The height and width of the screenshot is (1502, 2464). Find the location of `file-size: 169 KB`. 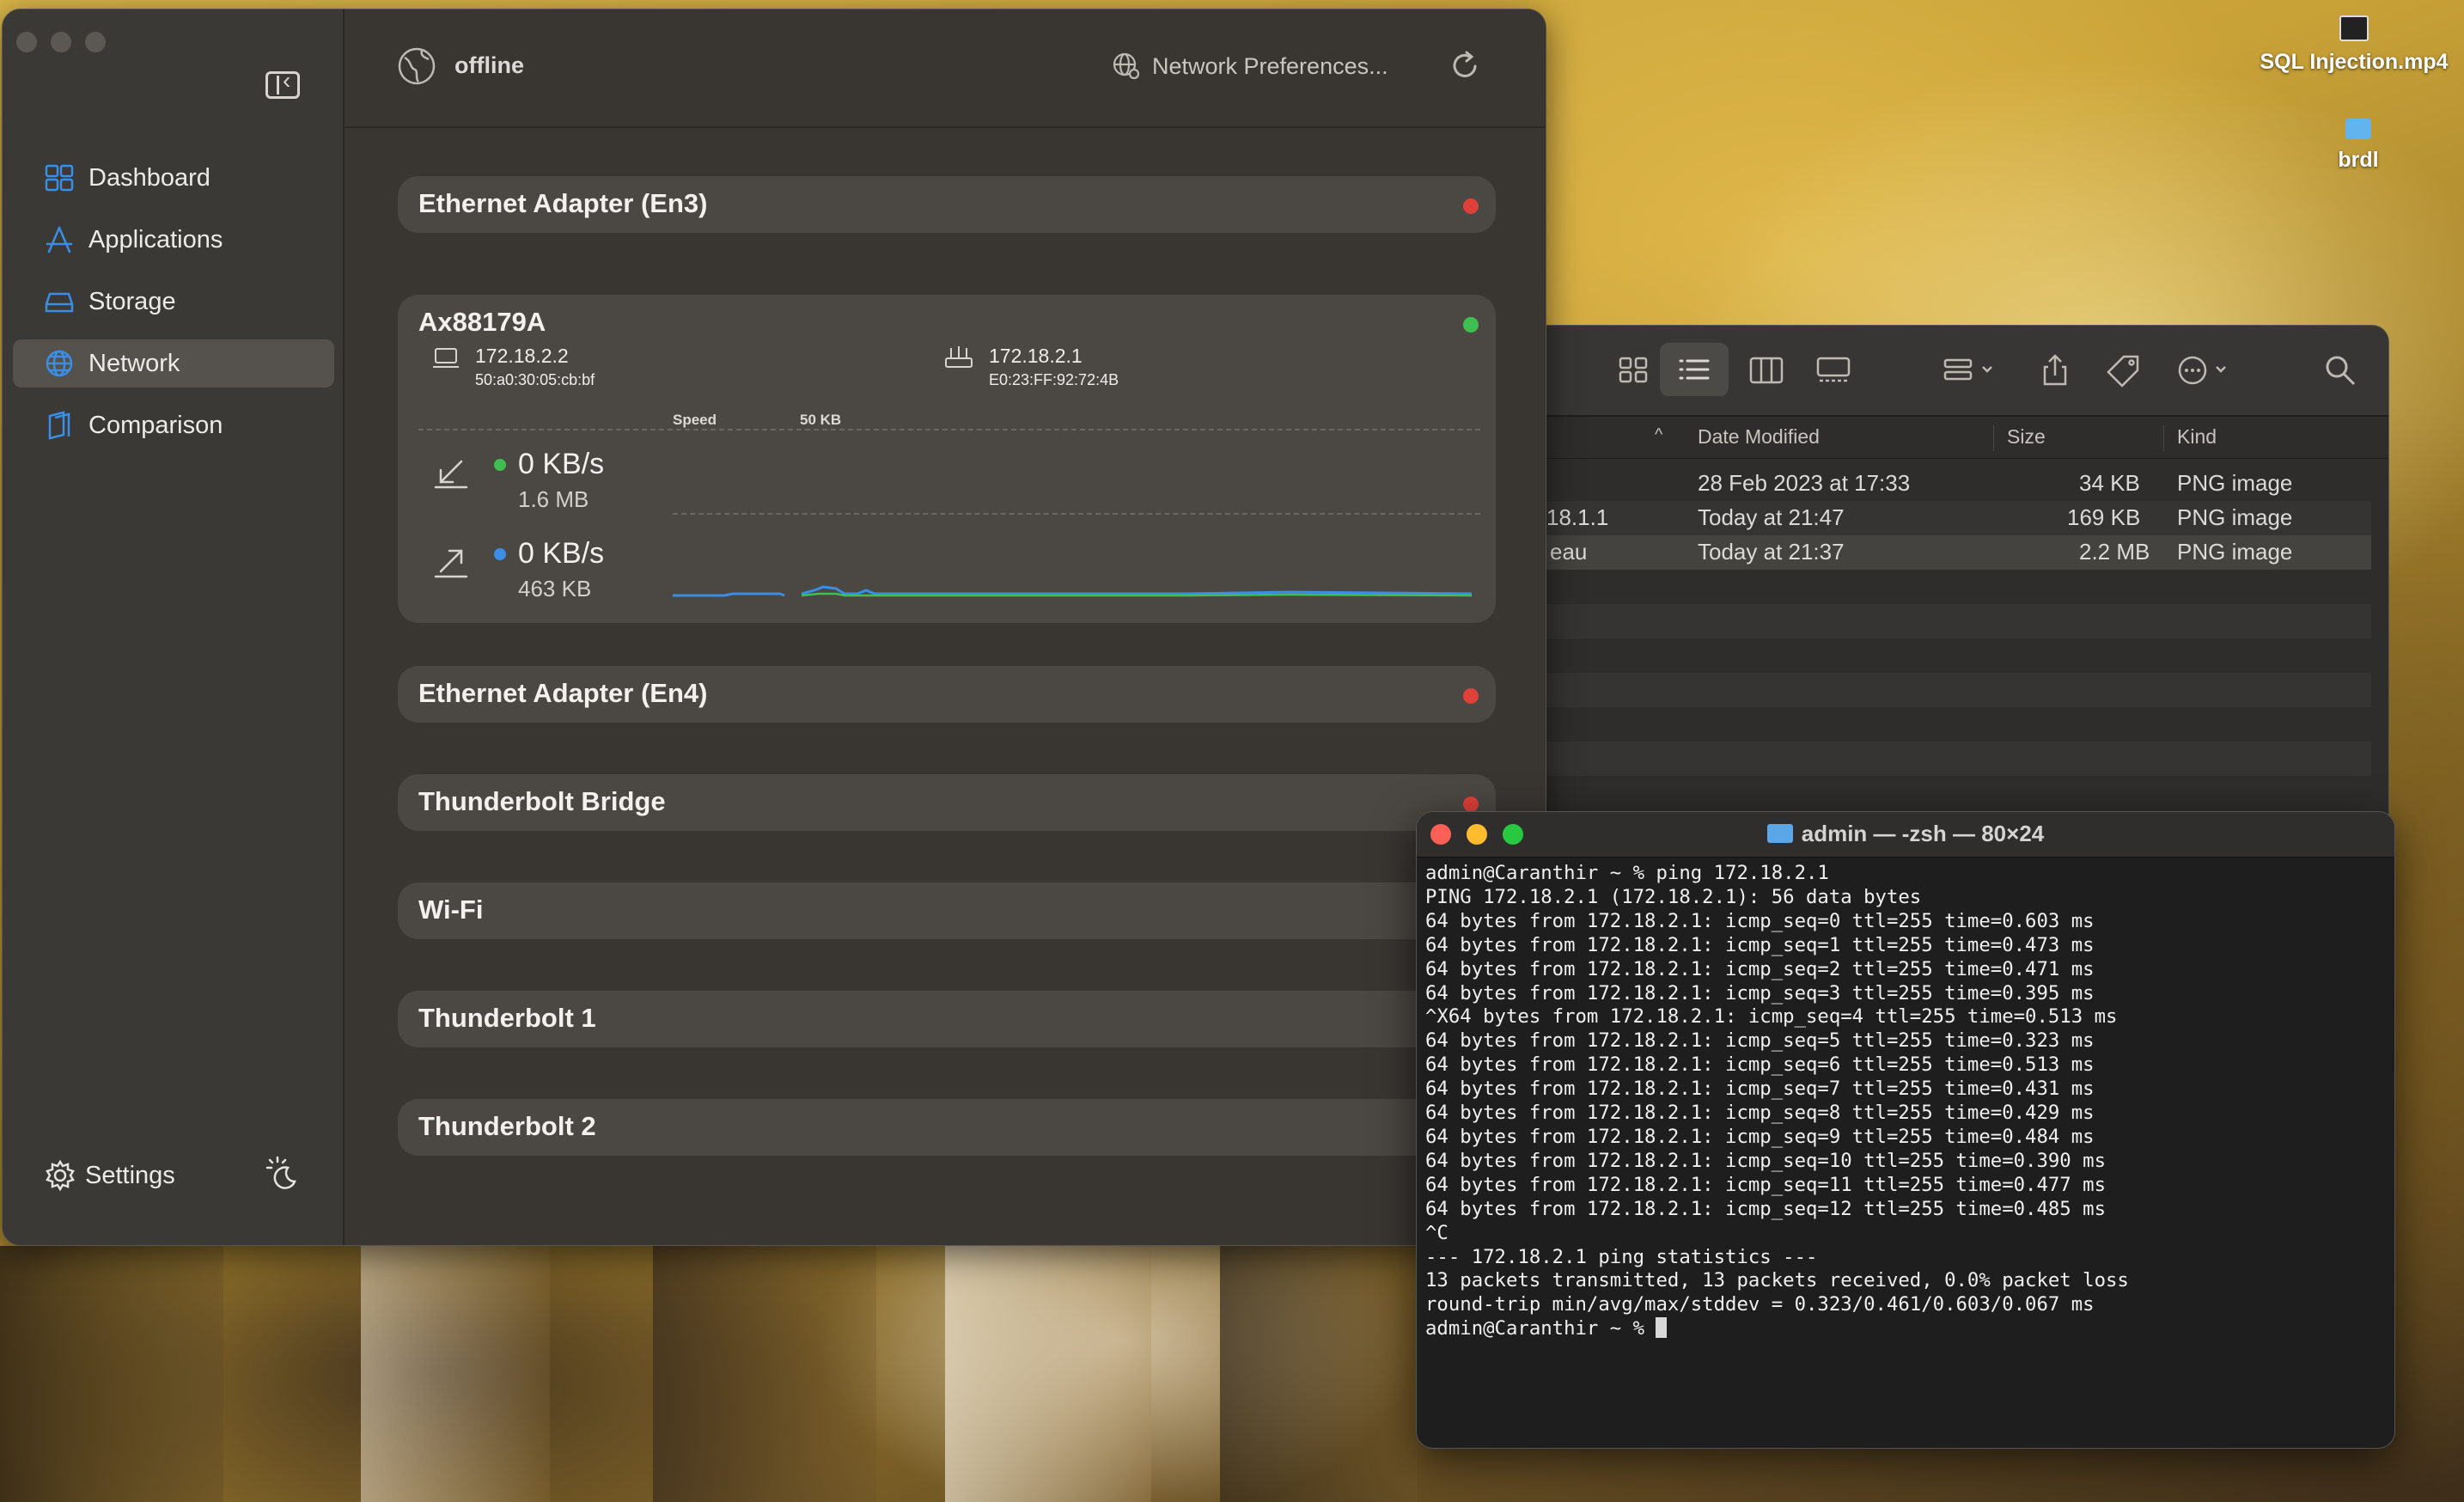

file-size: 169 KB is located at coordinates (2104, 517).